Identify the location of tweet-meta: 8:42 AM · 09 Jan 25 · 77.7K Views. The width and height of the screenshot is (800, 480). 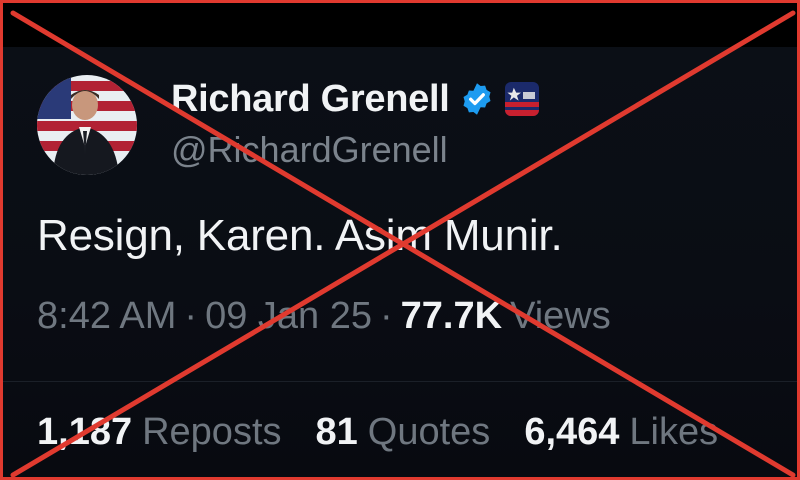
(324, 316).